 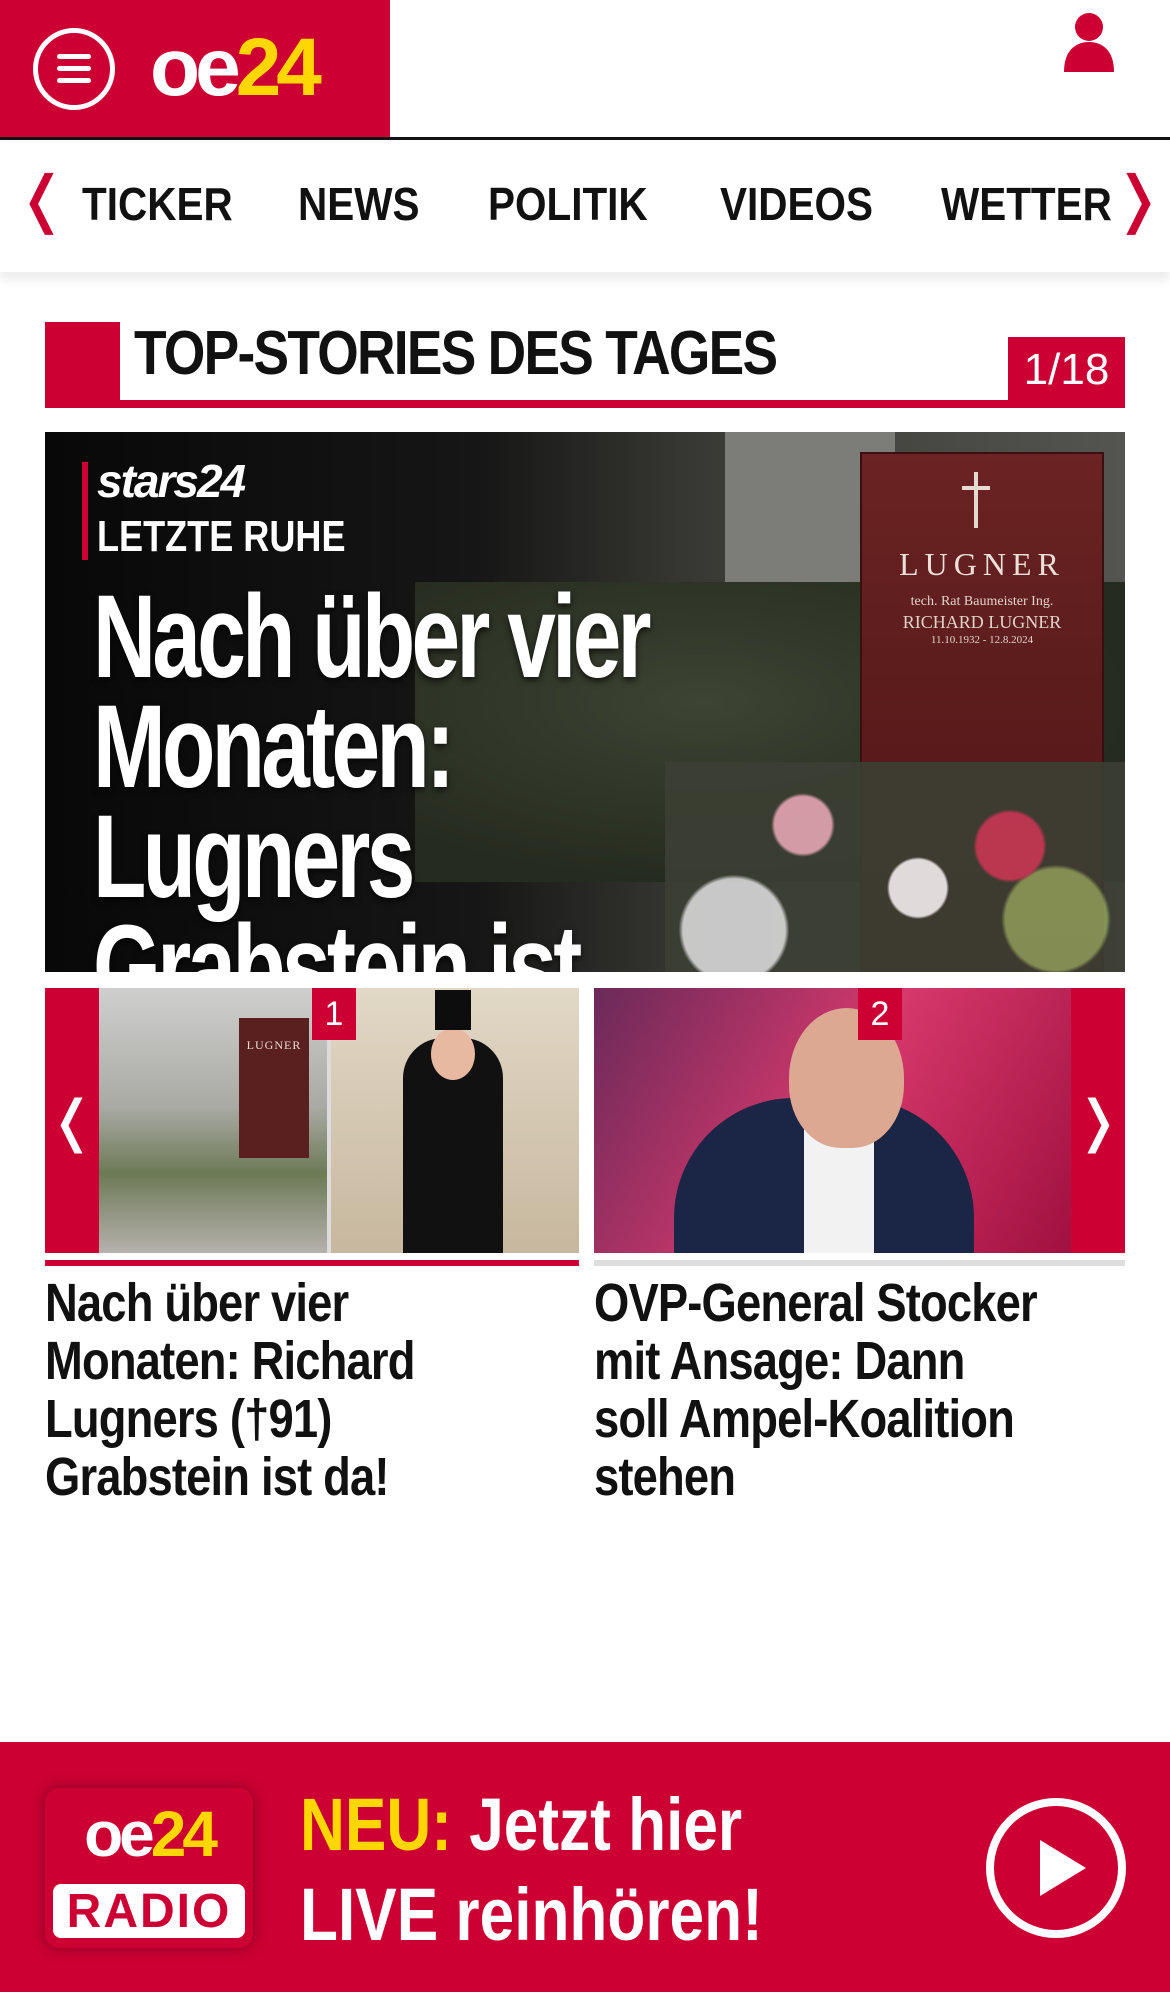 I want to click on site-logo: oe24, so click(x=236, y=68).